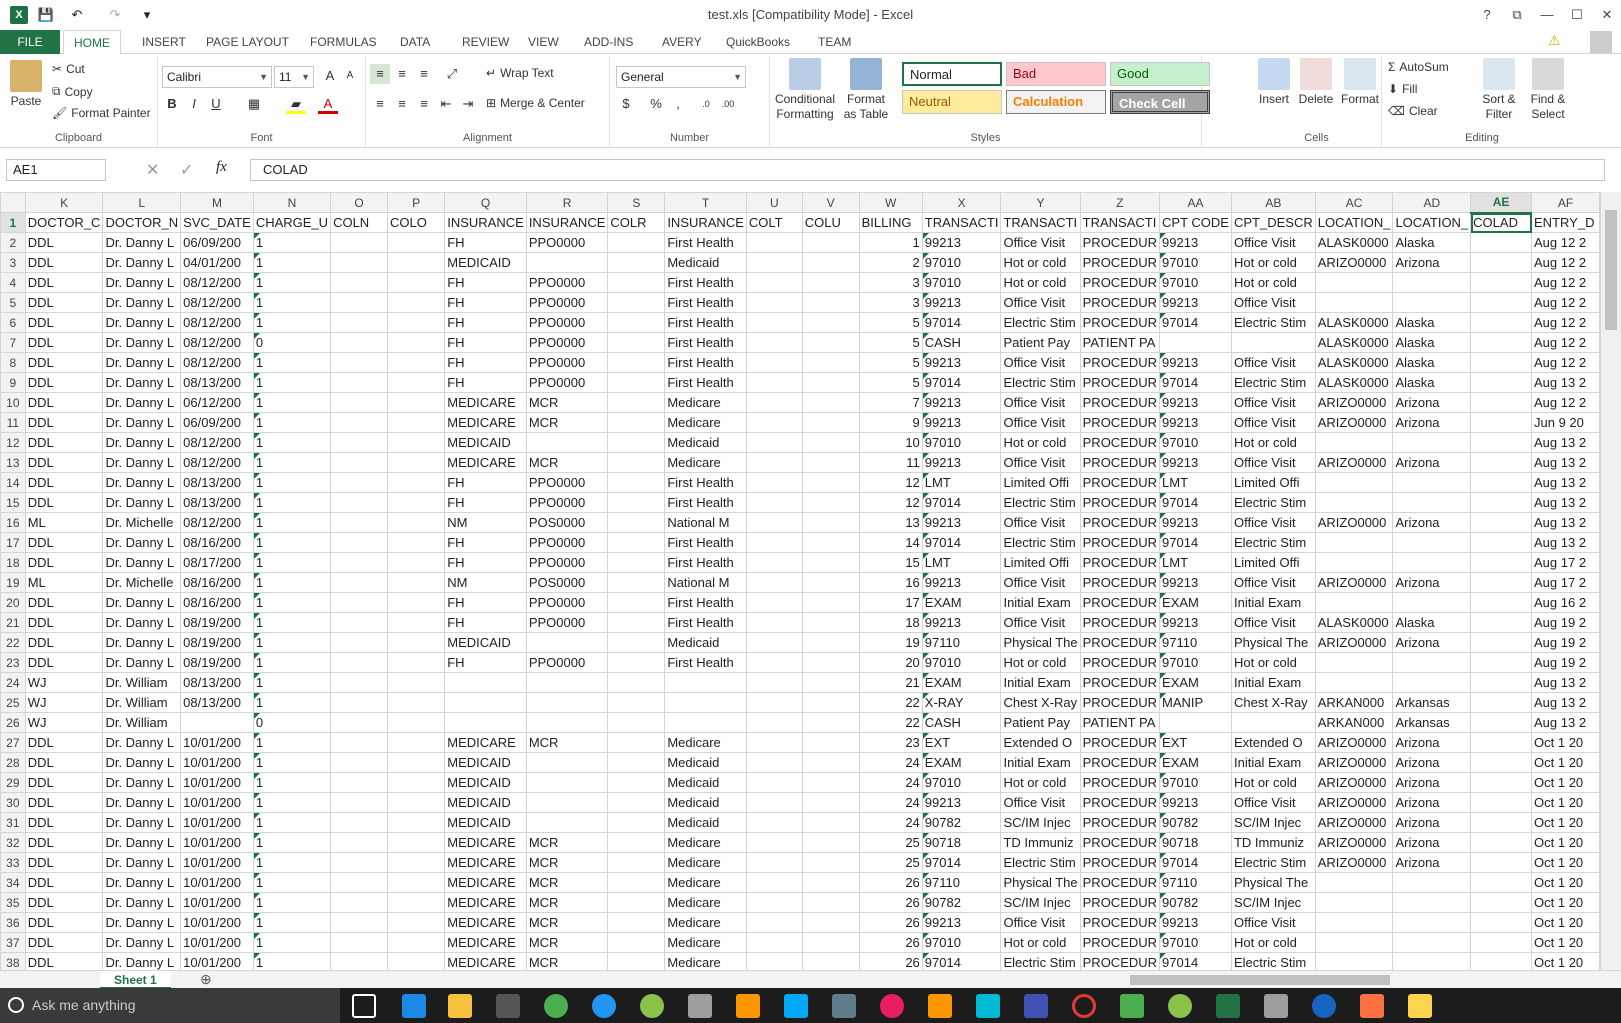 The image size is (1621, 1023). What do you see at coordinates (64, 242) in the screenshot?
I see `cell: DDL` at bounding box center [64, 242].